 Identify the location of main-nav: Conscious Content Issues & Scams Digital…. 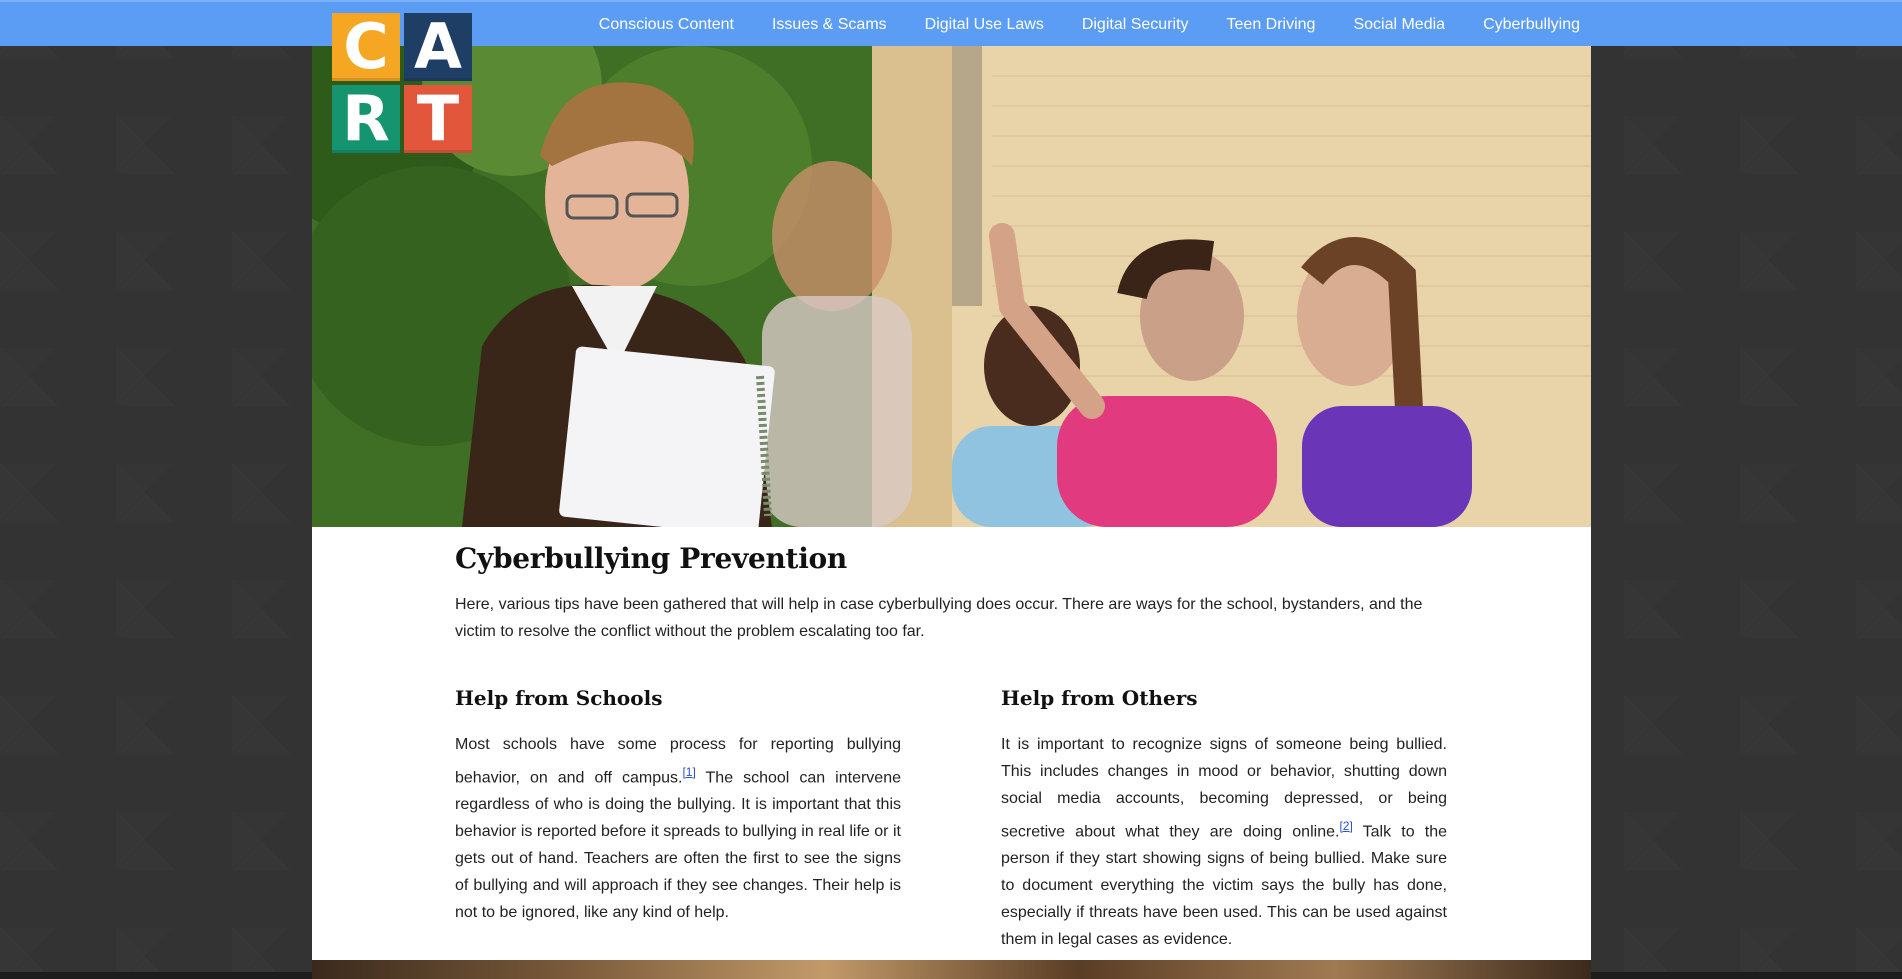
(1080, 25).